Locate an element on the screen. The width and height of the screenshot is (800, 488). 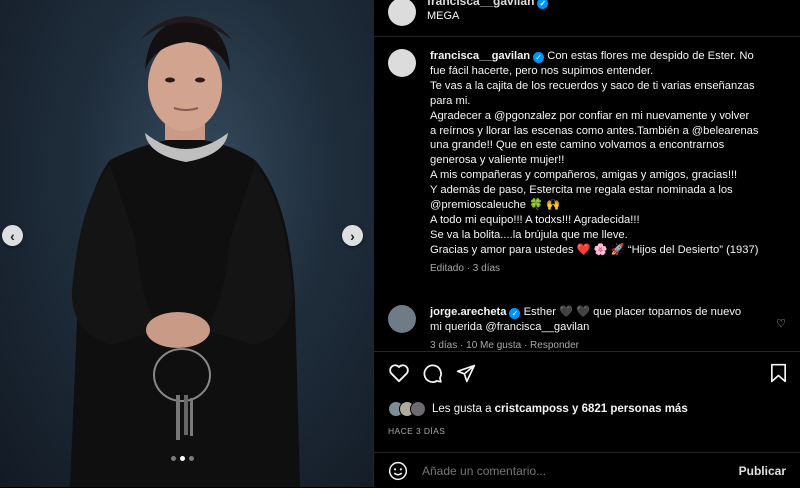
comment-avatar is located at coordinates (402, 319).